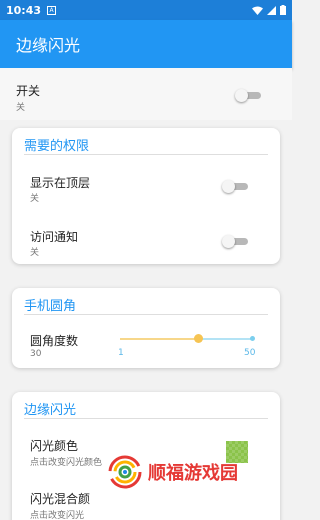 The width and height of the screenshot is (320, 520). Describe the element at coordinates (252, 338) in the screenshot. I see `slider-end-dot` at that location.